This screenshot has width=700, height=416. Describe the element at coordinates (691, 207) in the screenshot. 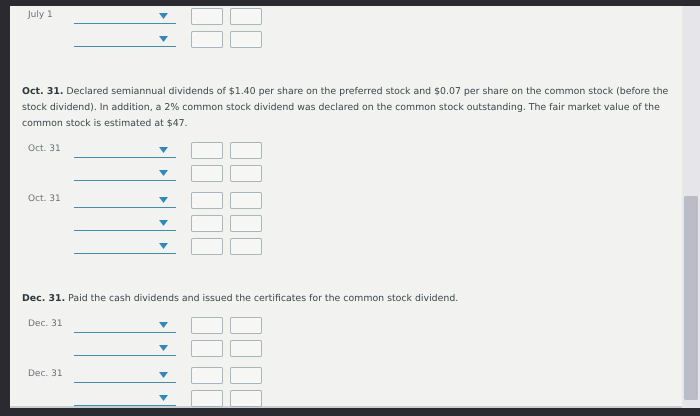

I see `scrollbar` at that location.